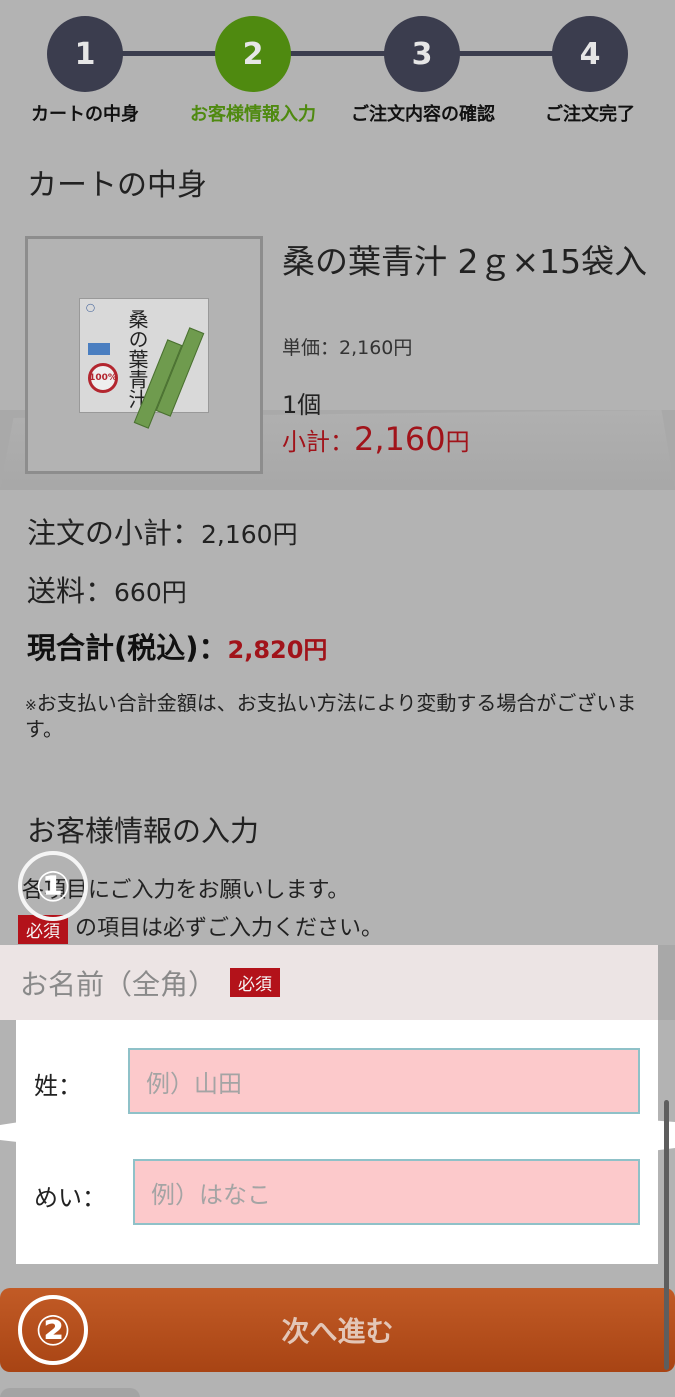 Image resolution: width=675 pixels, height=1397 pixels. I want to click on payment-note: ※お支払い合計金額は、お支払い方法により変動する場合がございます。, so click(340, 716).